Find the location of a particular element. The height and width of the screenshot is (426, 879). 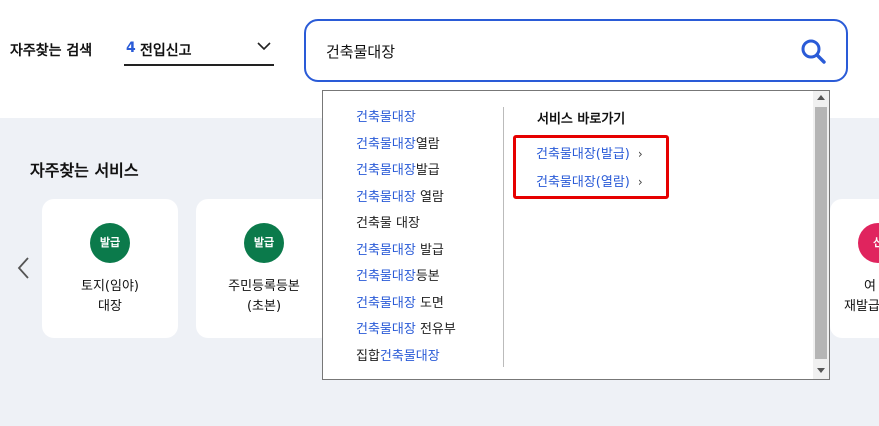

suggestion-item: 건축물대장 열람 is located at coordinates (406, 201).